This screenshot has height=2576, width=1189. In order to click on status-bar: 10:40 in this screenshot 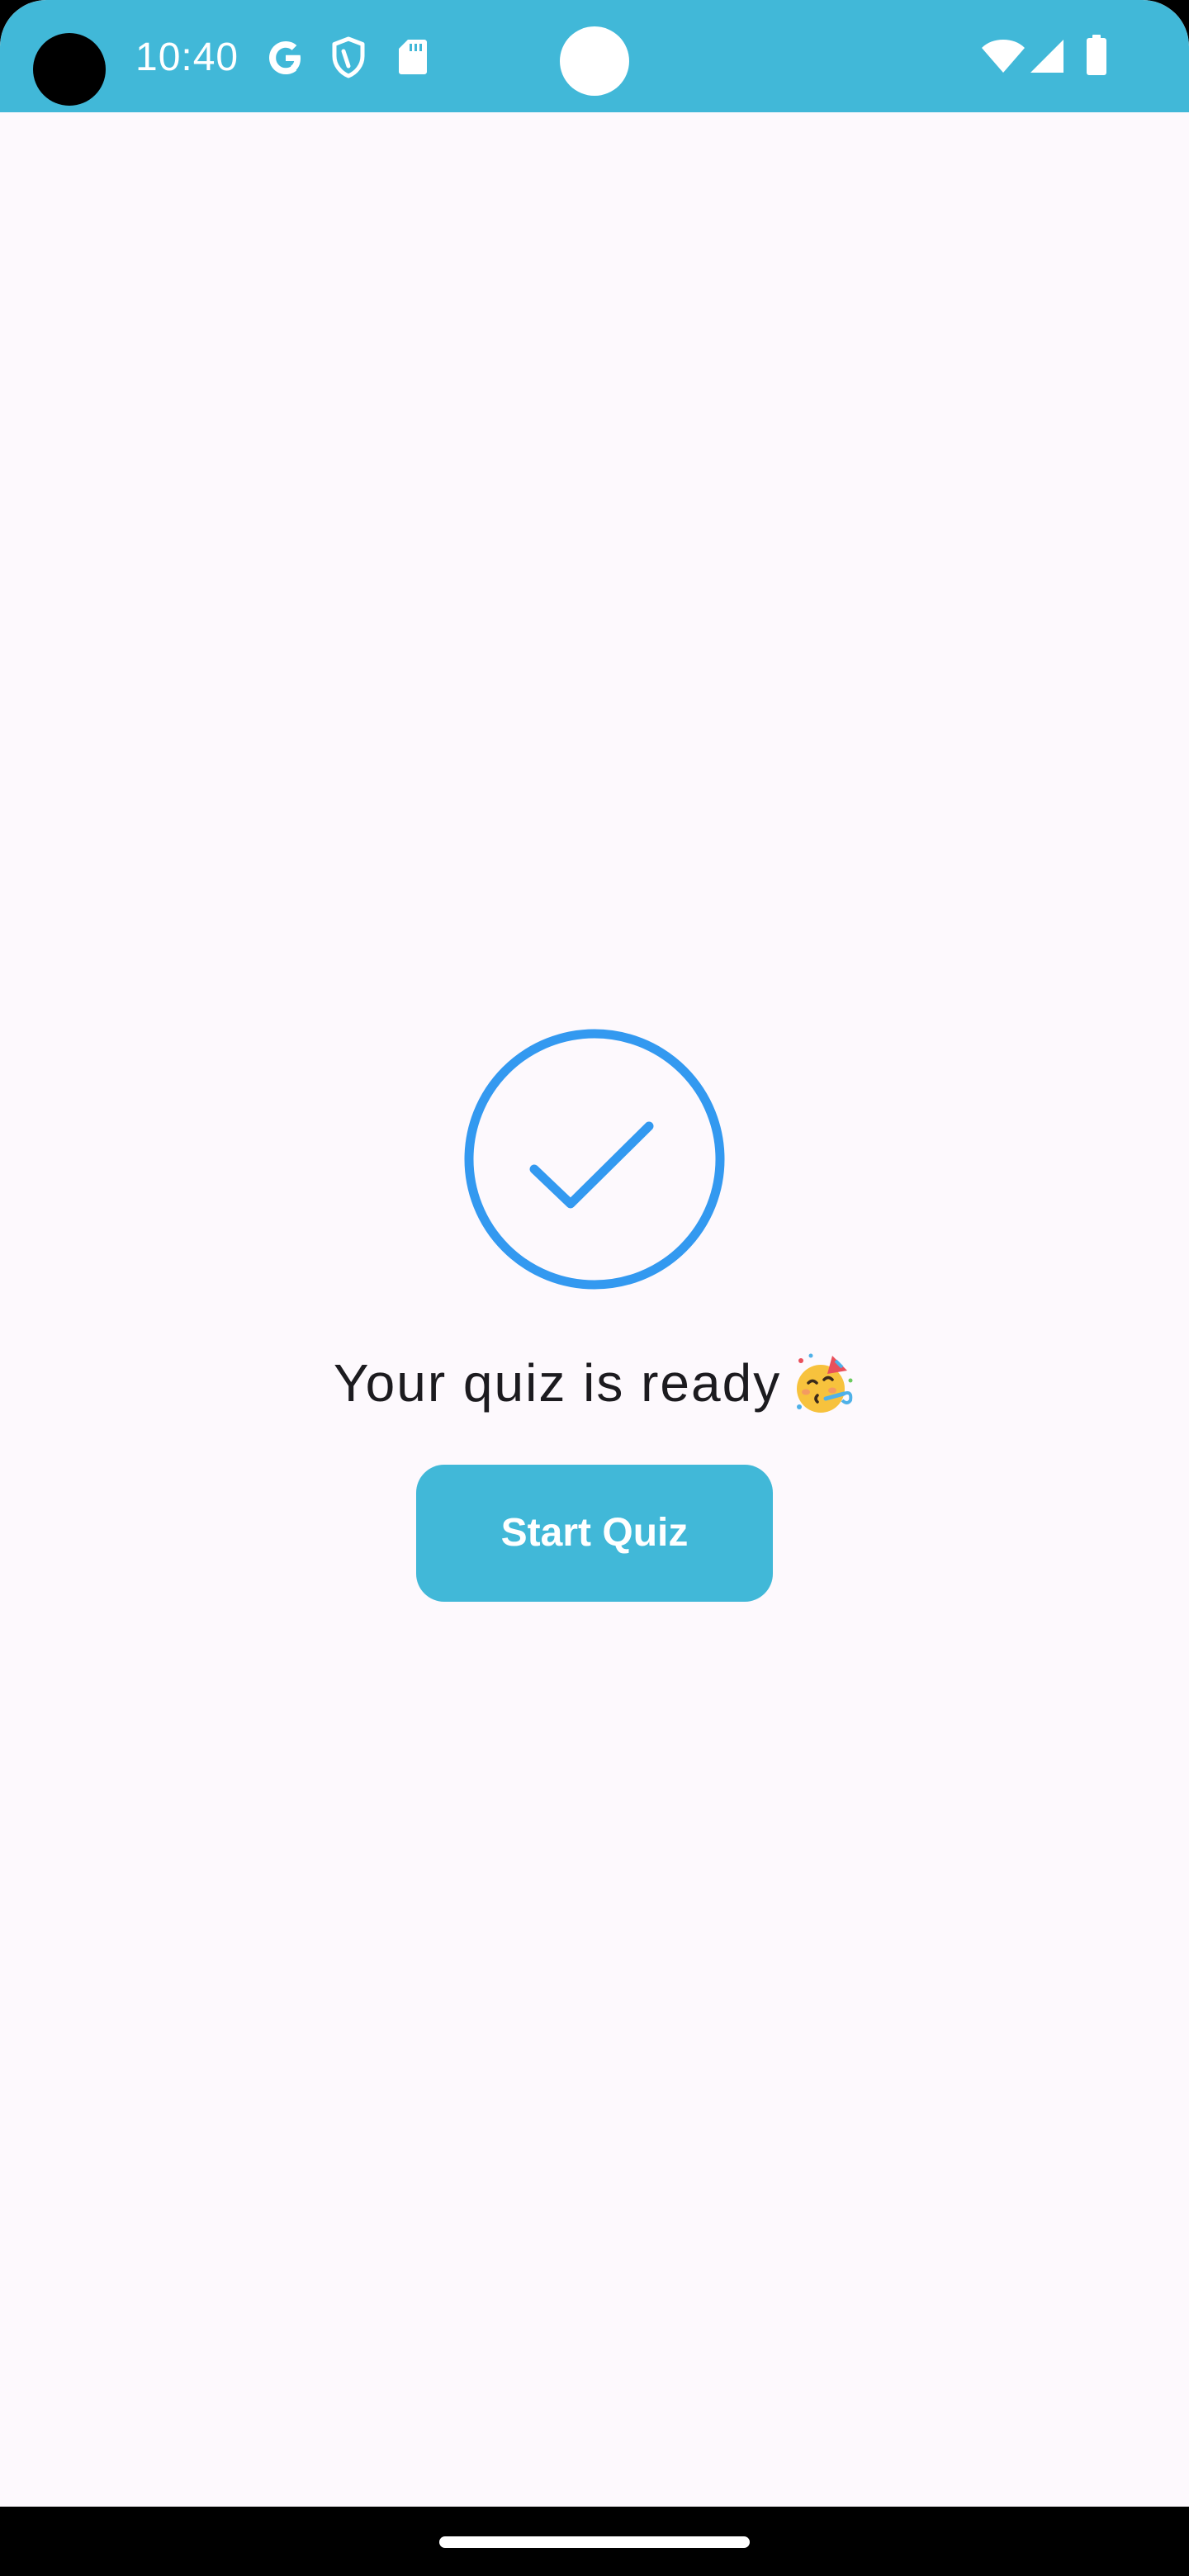, I will do `click(594, 56)`.